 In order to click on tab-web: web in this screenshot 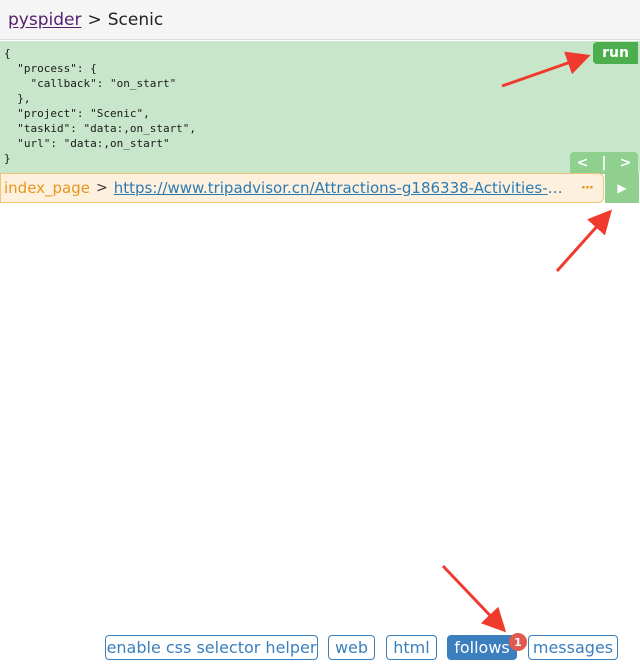, I will do `click(351, 647)`.